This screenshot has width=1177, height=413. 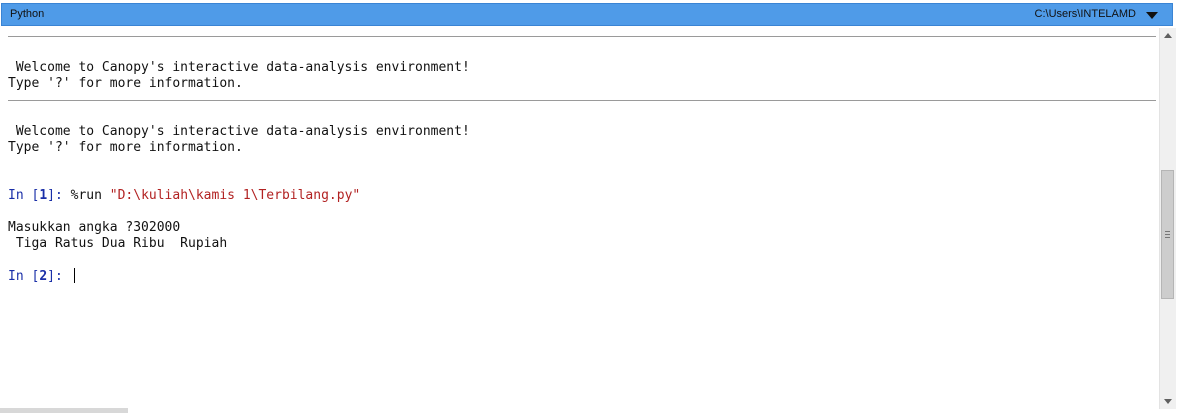 I want to click on vertical-scrollbar, so click(x=1167, y=218).